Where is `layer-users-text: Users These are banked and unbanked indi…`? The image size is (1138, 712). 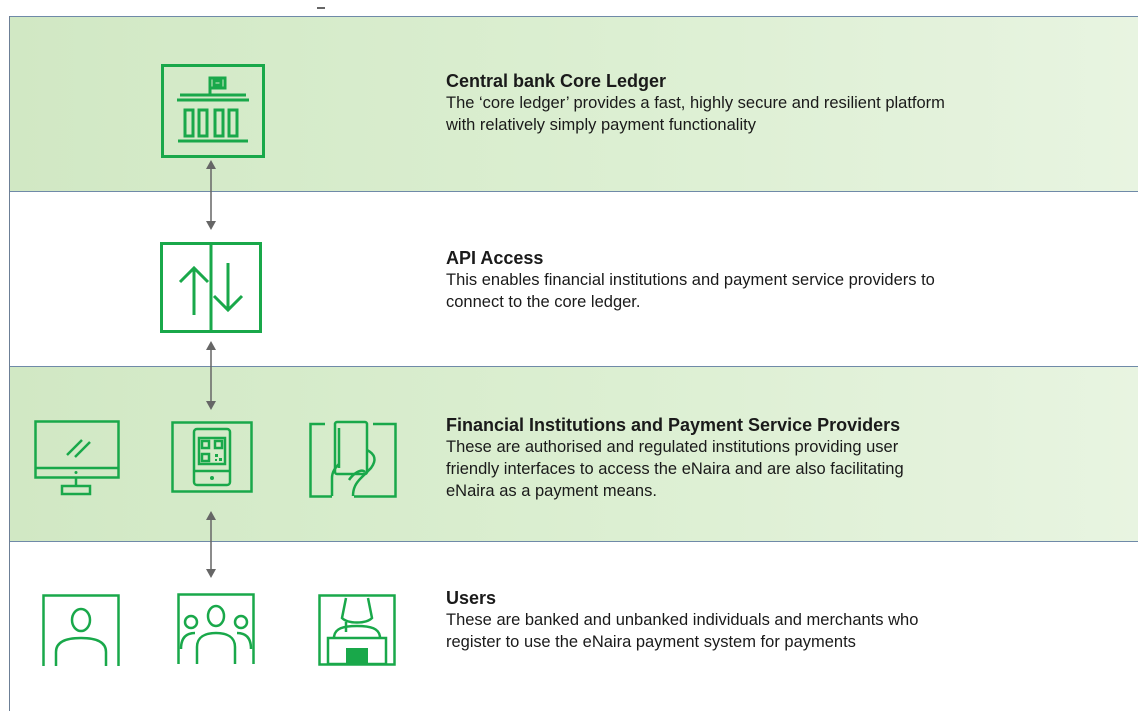 layer-users-text: Users These are banked and unbanked indi… is located at coordinates (786, 620).